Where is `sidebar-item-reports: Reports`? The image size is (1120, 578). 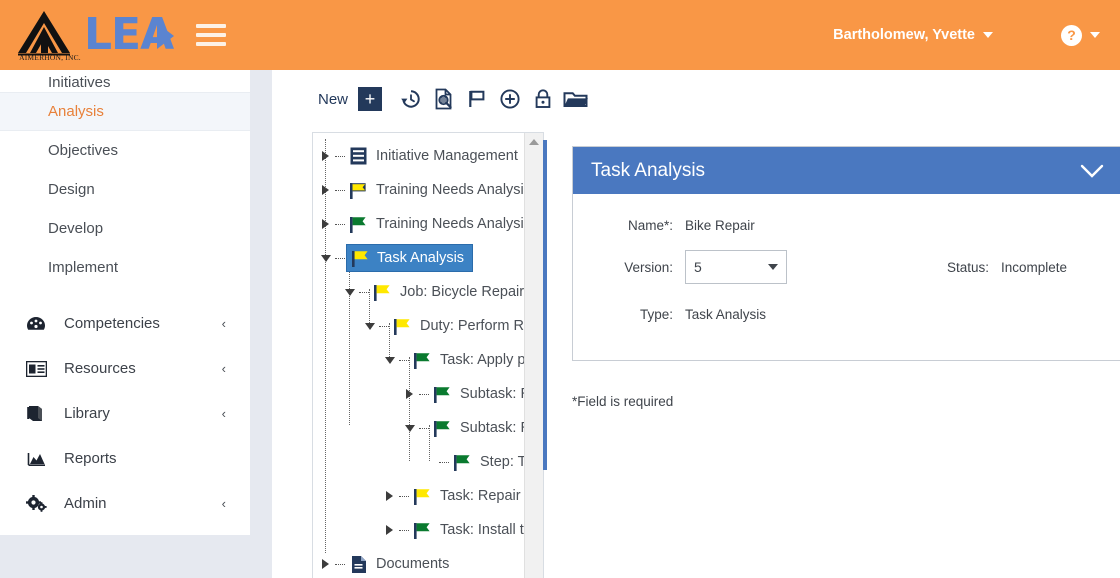
sidebar-item-reports: Reports is located at coordinates (125, 458).